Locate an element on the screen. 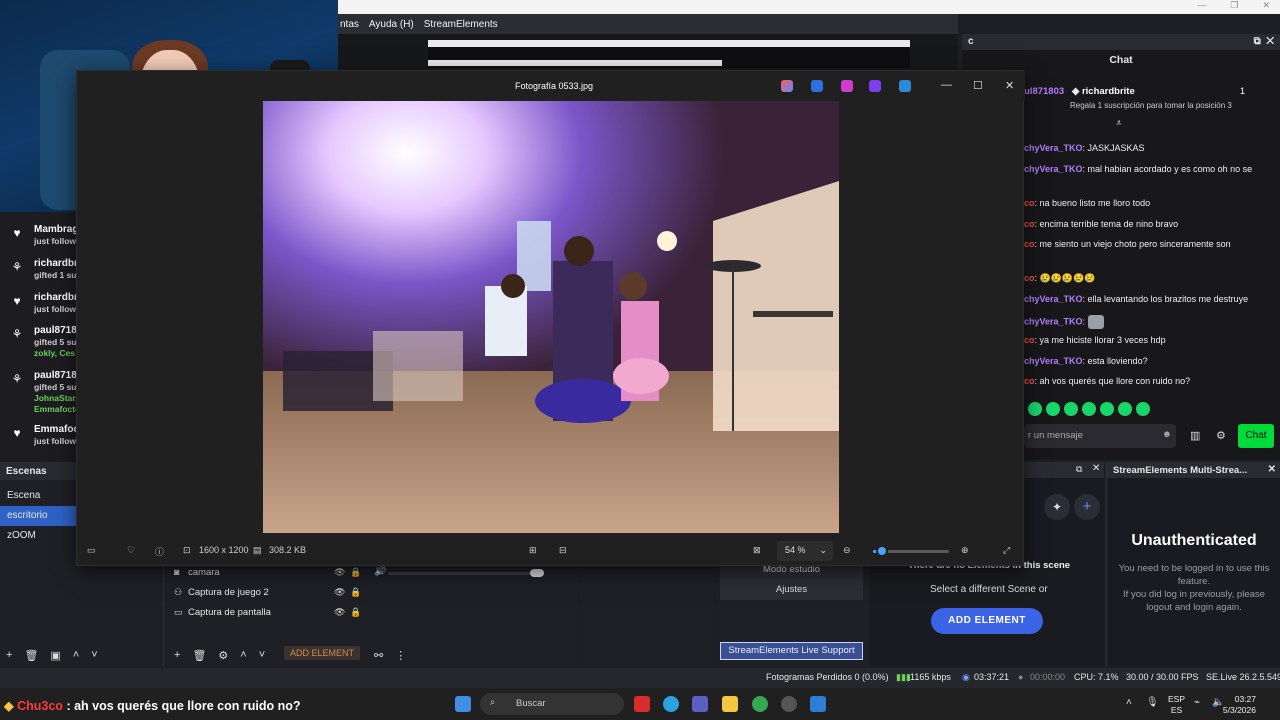  maximize-icon: ❐ is located at coordinates (1234, 7).